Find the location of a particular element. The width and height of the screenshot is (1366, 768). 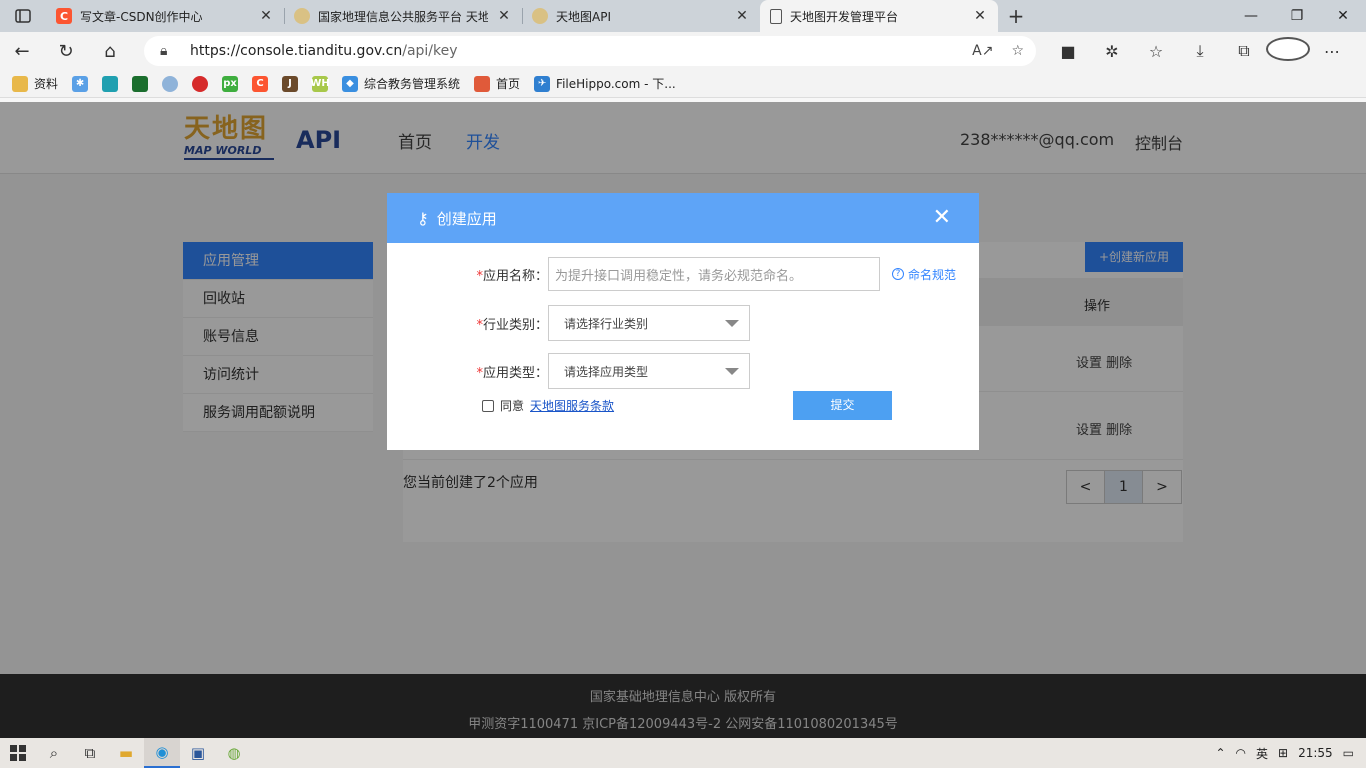

naming-rule-text: 命名规范 is located at coordinates (932, 274).